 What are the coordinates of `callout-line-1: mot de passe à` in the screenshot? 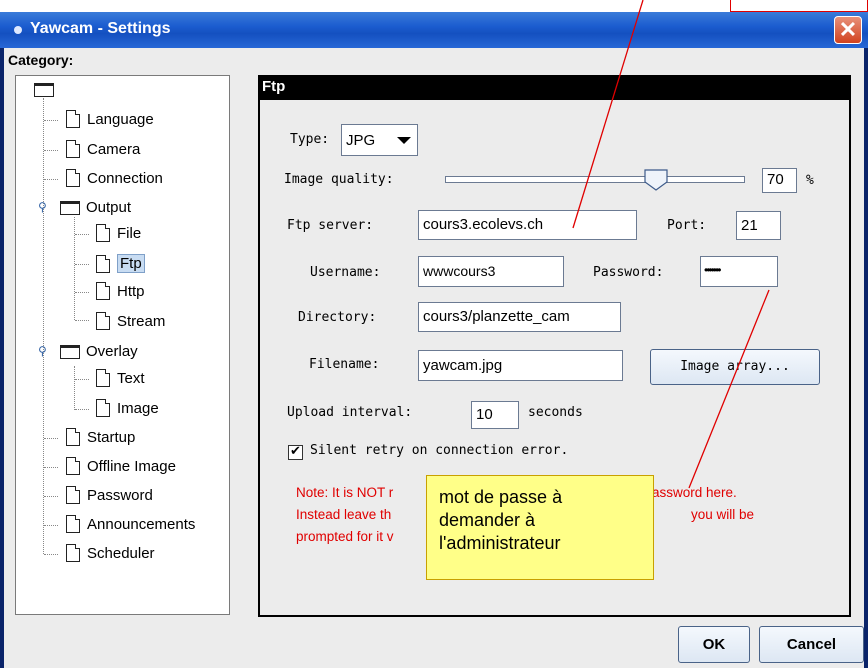 It's located at (501, 497).